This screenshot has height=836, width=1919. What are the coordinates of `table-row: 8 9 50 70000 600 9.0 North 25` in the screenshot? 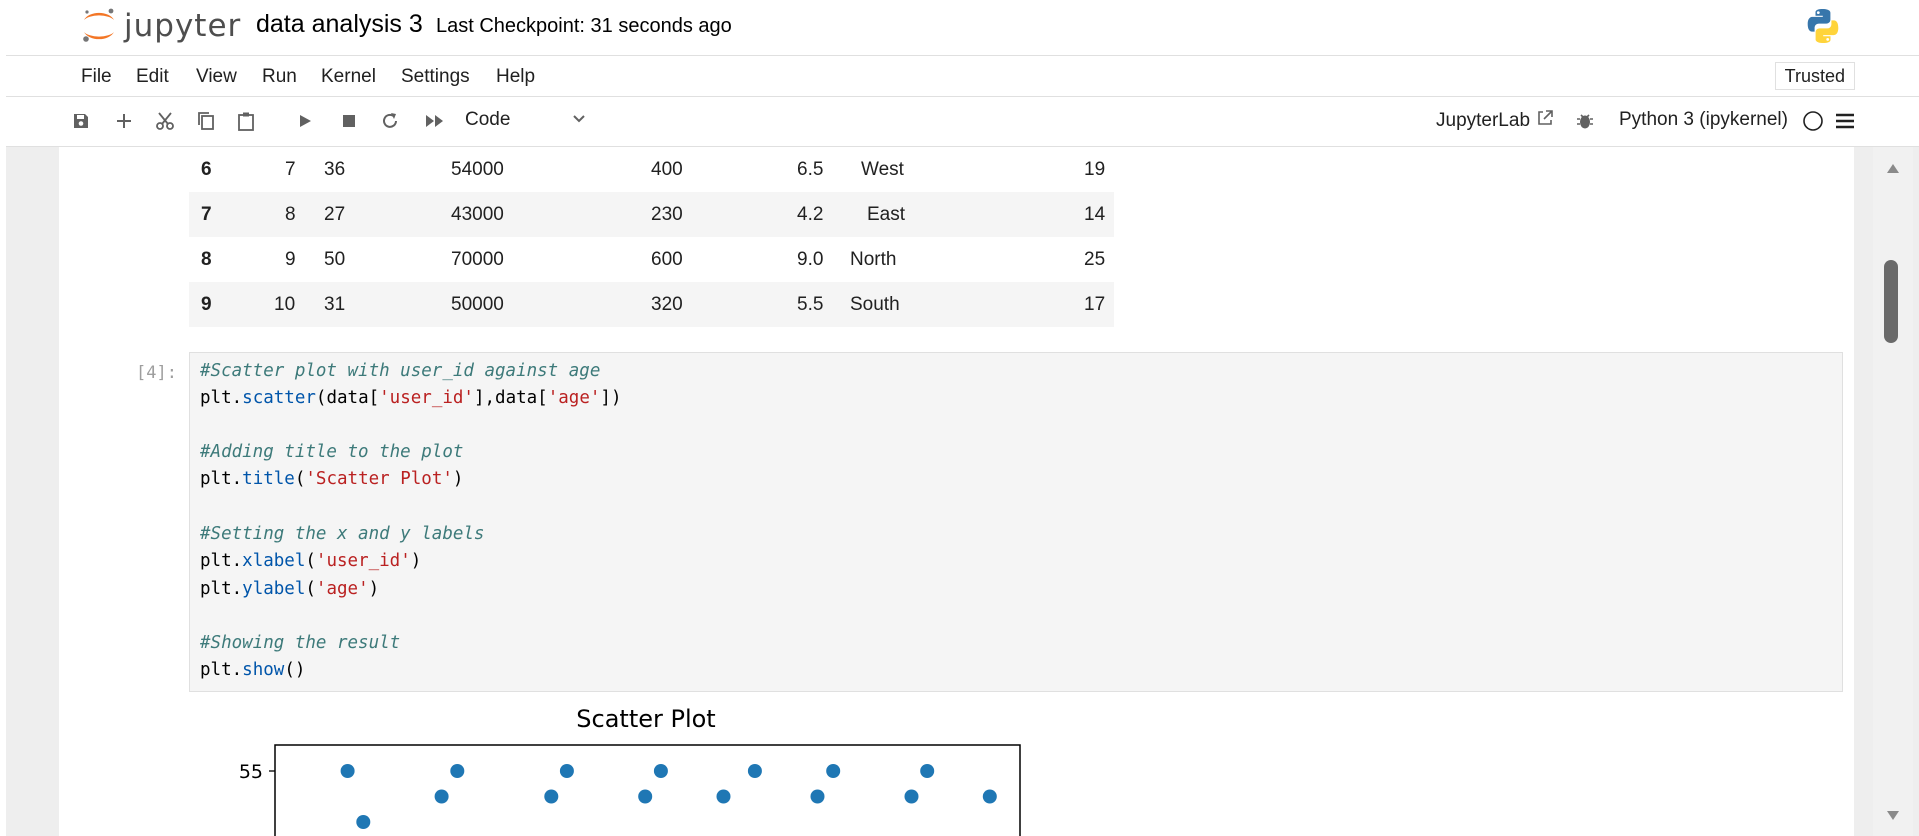 It's located at (651, 259).